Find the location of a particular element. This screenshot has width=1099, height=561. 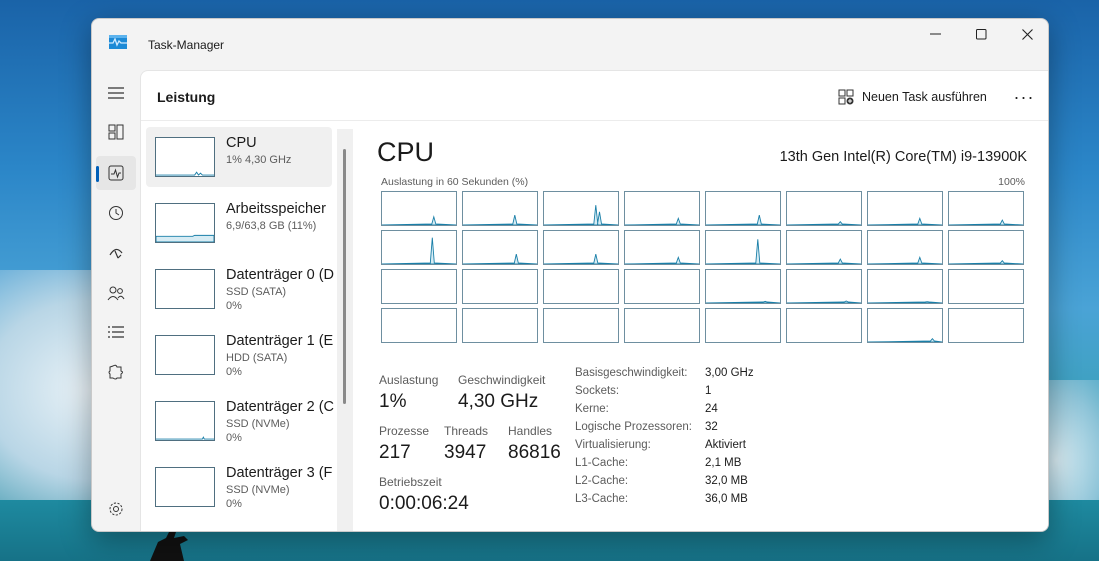

nav-item-performance is located at coordinates (116, 173).